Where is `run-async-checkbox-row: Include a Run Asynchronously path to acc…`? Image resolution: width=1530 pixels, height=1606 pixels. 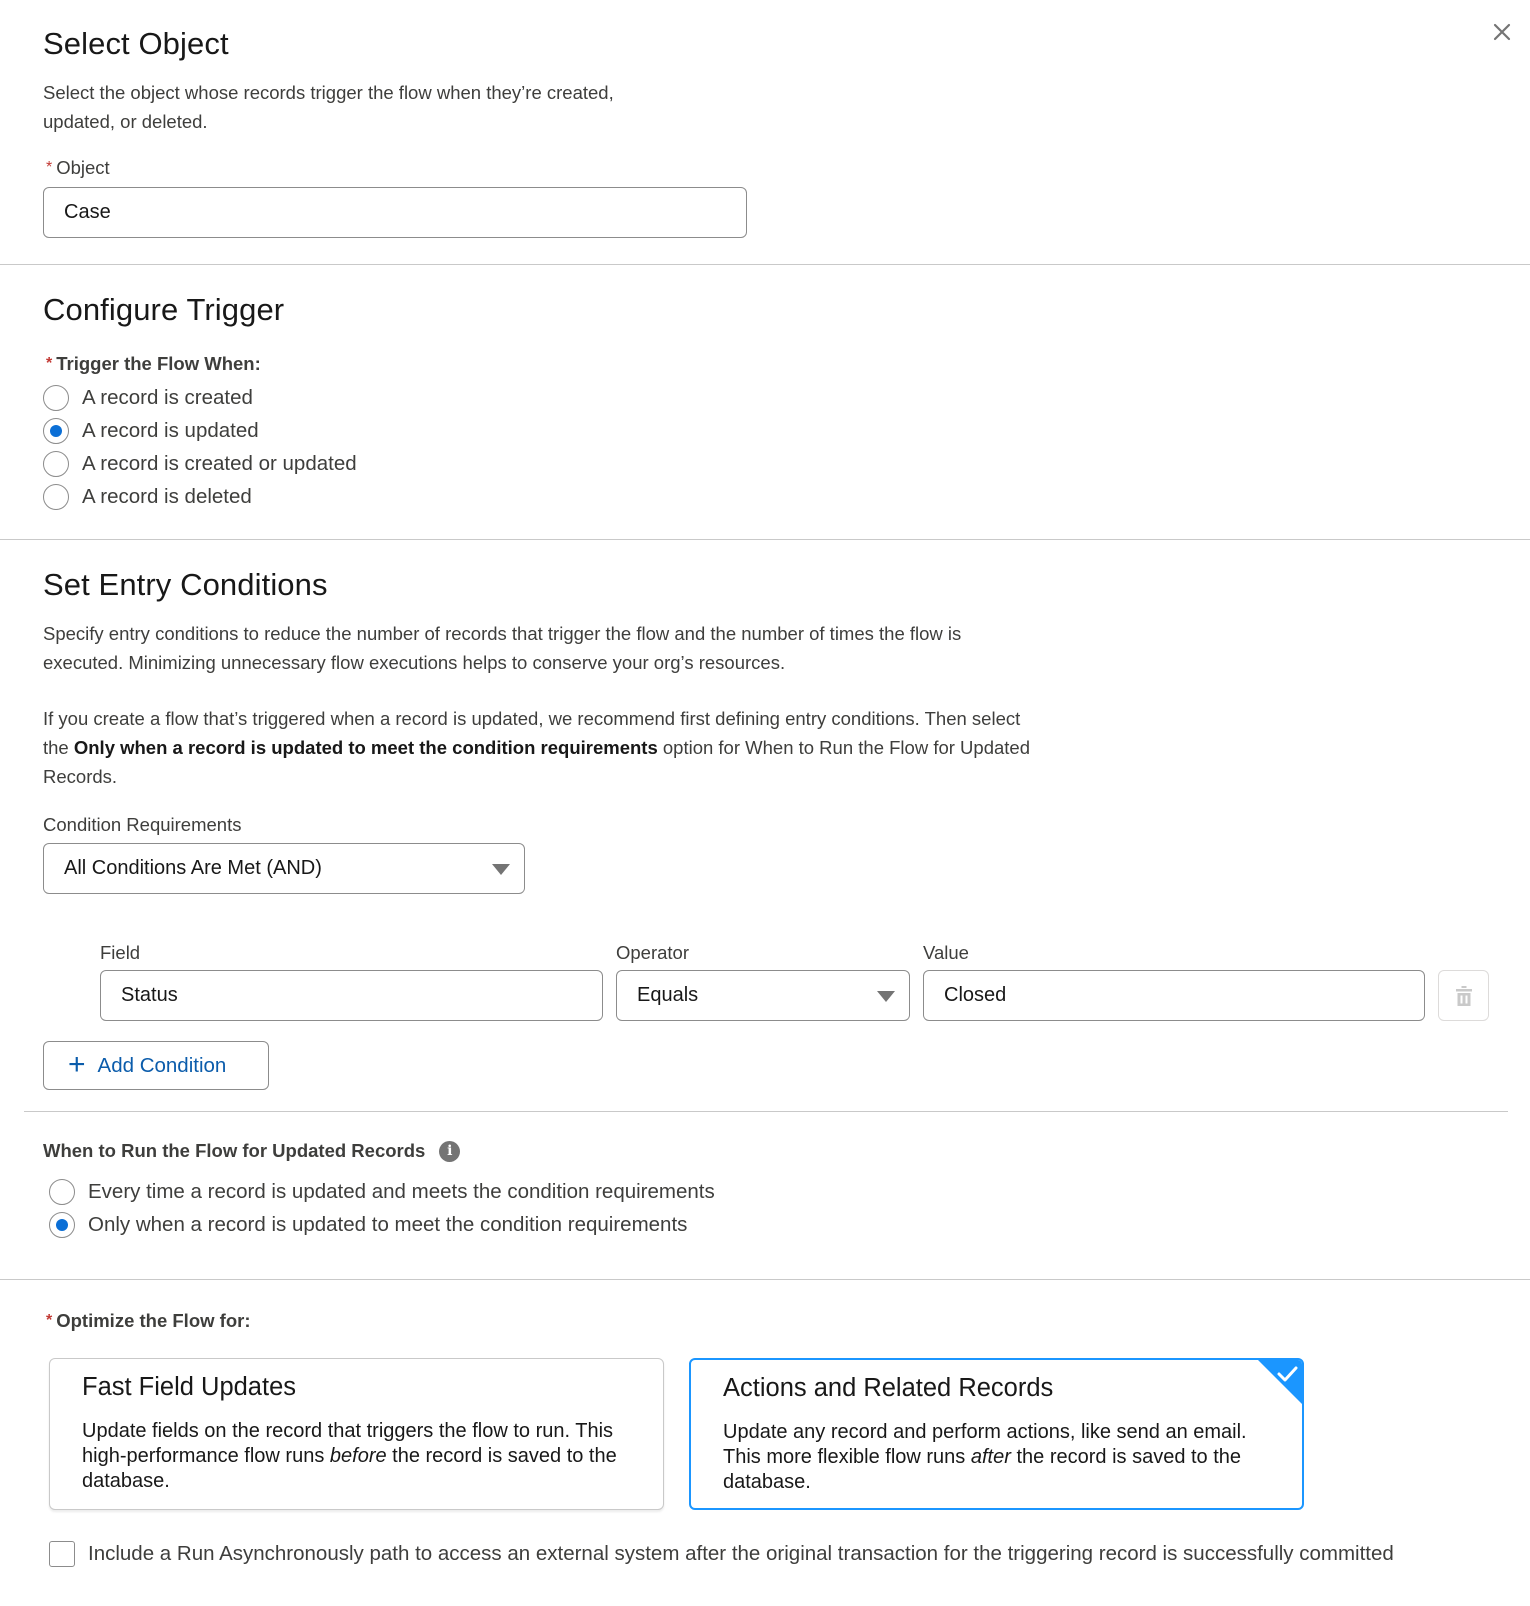 run-async-checkbox-row: Include a Run Asynchronously path to acc… is located at coordinates (721, 1554).